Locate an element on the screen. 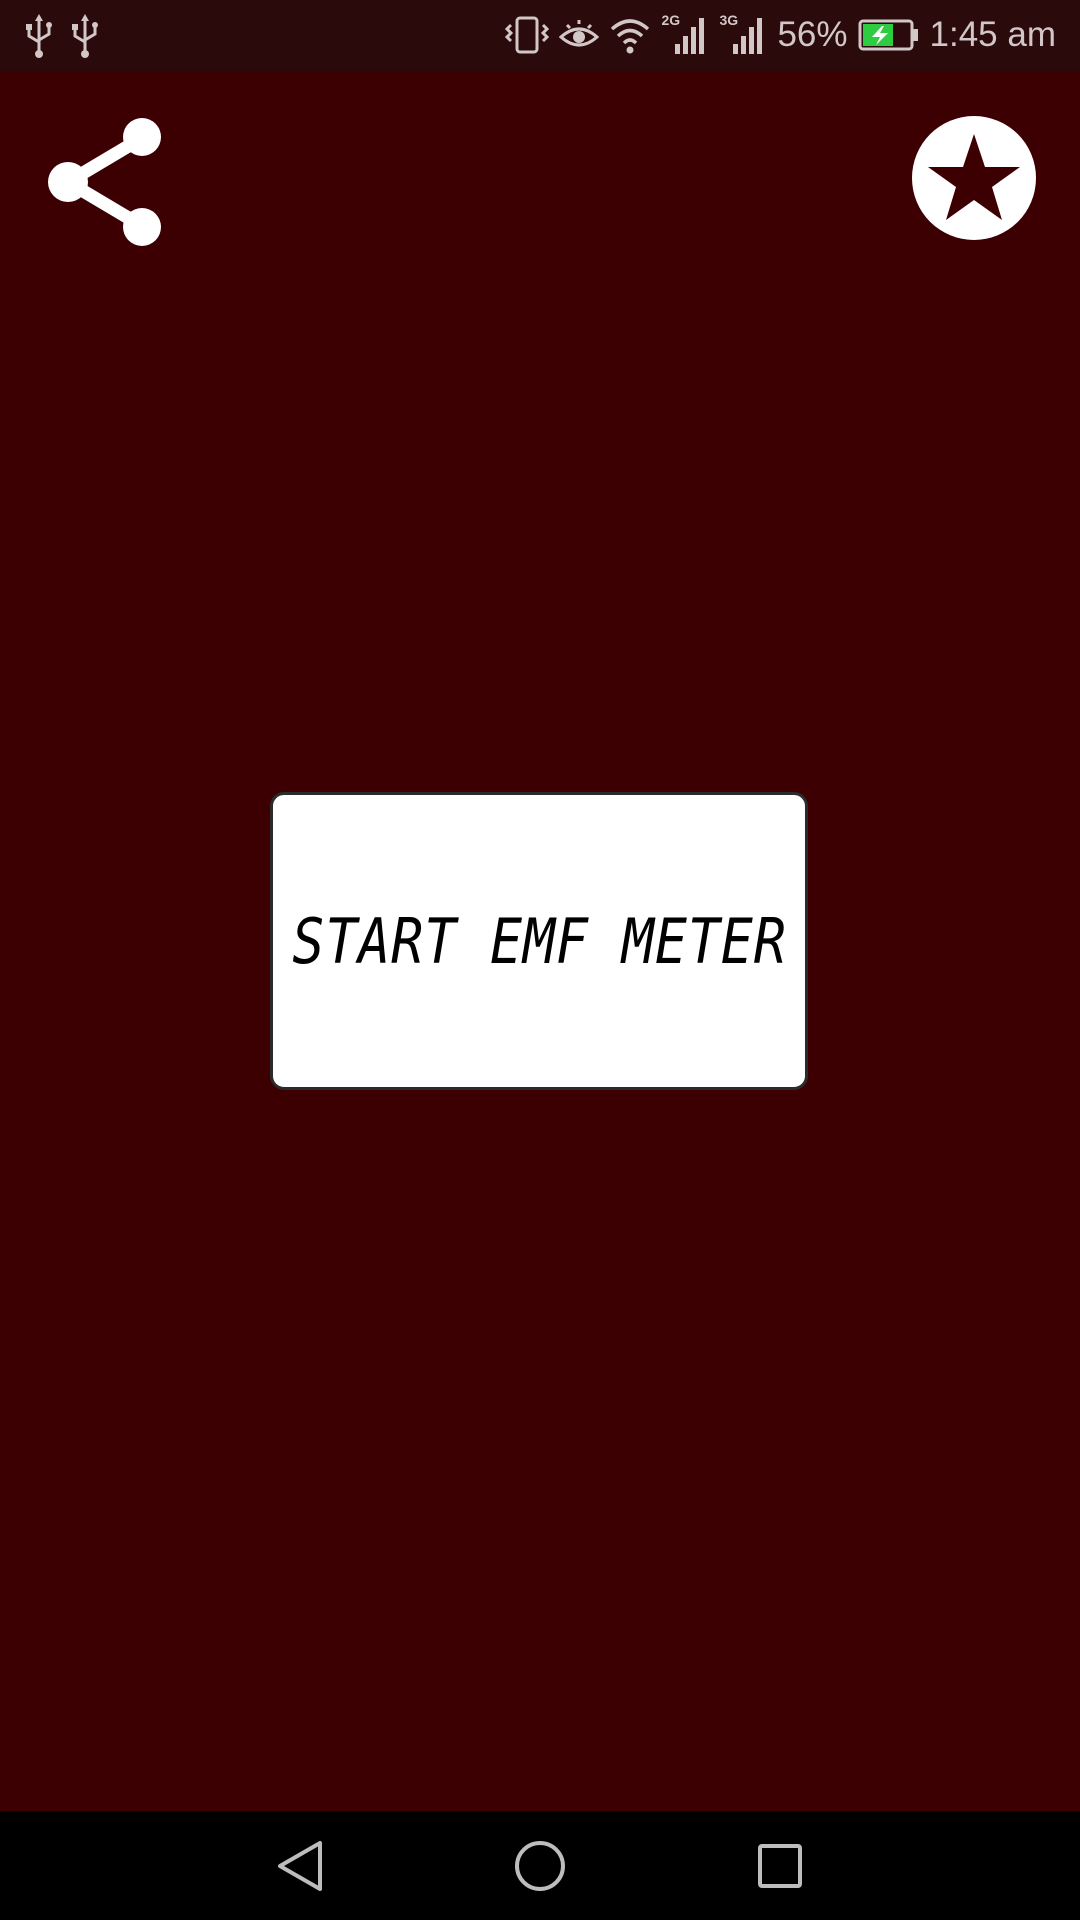  start-button-label: START EMF METER is located at coordinates (539, 941).